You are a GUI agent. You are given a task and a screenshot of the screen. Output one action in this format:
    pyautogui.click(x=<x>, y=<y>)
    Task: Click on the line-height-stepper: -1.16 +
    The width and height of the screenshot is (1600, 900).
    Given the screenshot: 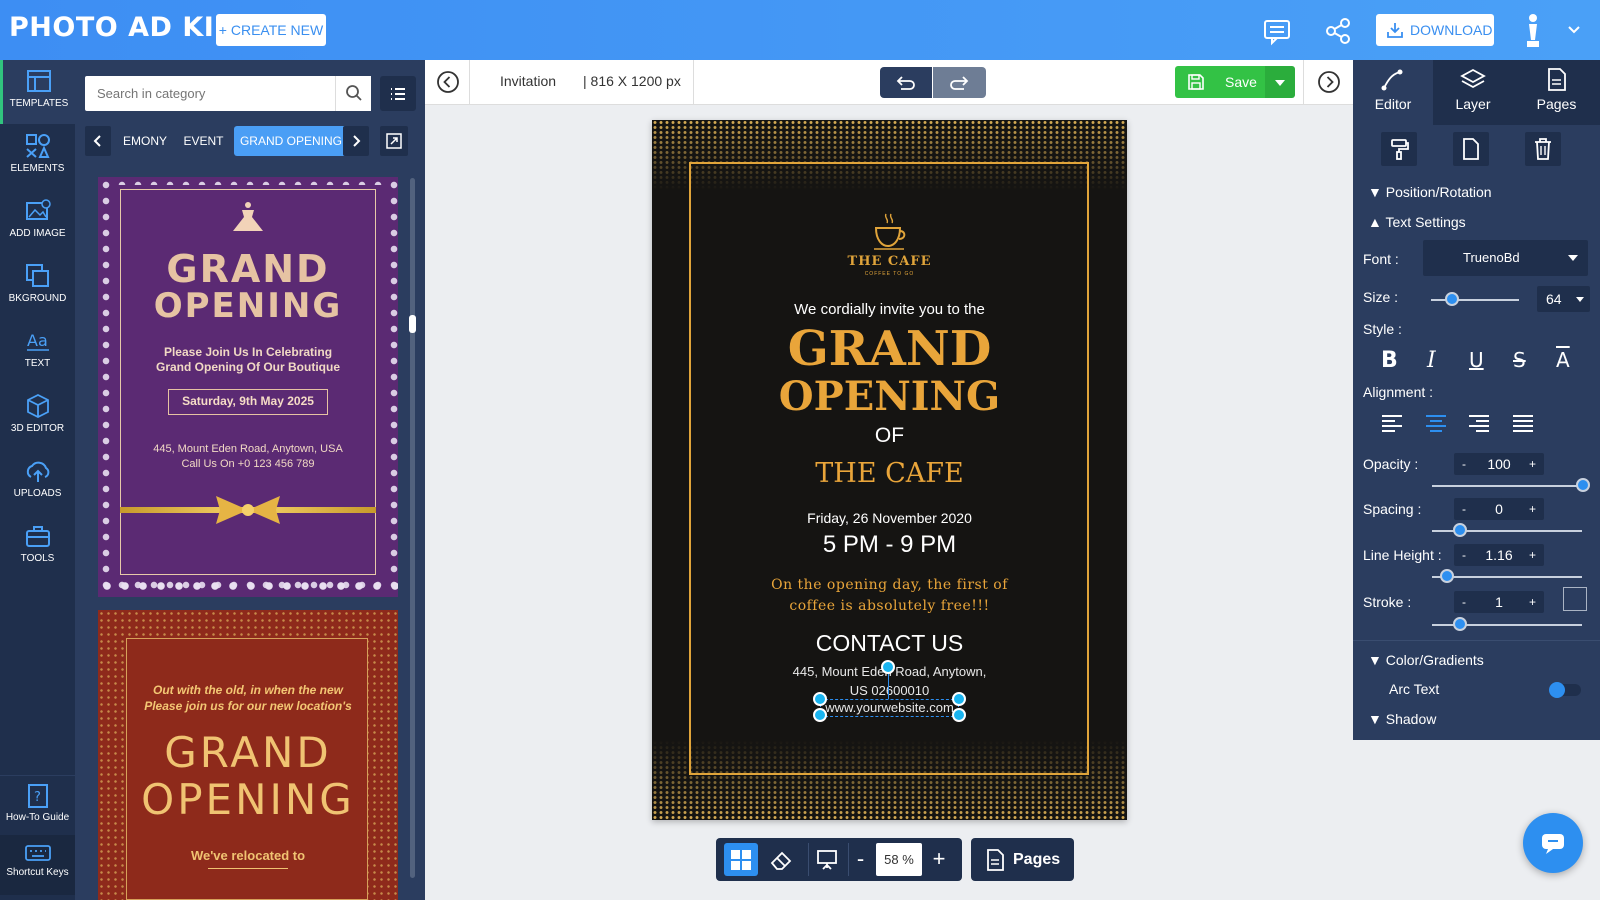 What is the action you would take?
    pyautogui.click(x=1499, y=555)
    